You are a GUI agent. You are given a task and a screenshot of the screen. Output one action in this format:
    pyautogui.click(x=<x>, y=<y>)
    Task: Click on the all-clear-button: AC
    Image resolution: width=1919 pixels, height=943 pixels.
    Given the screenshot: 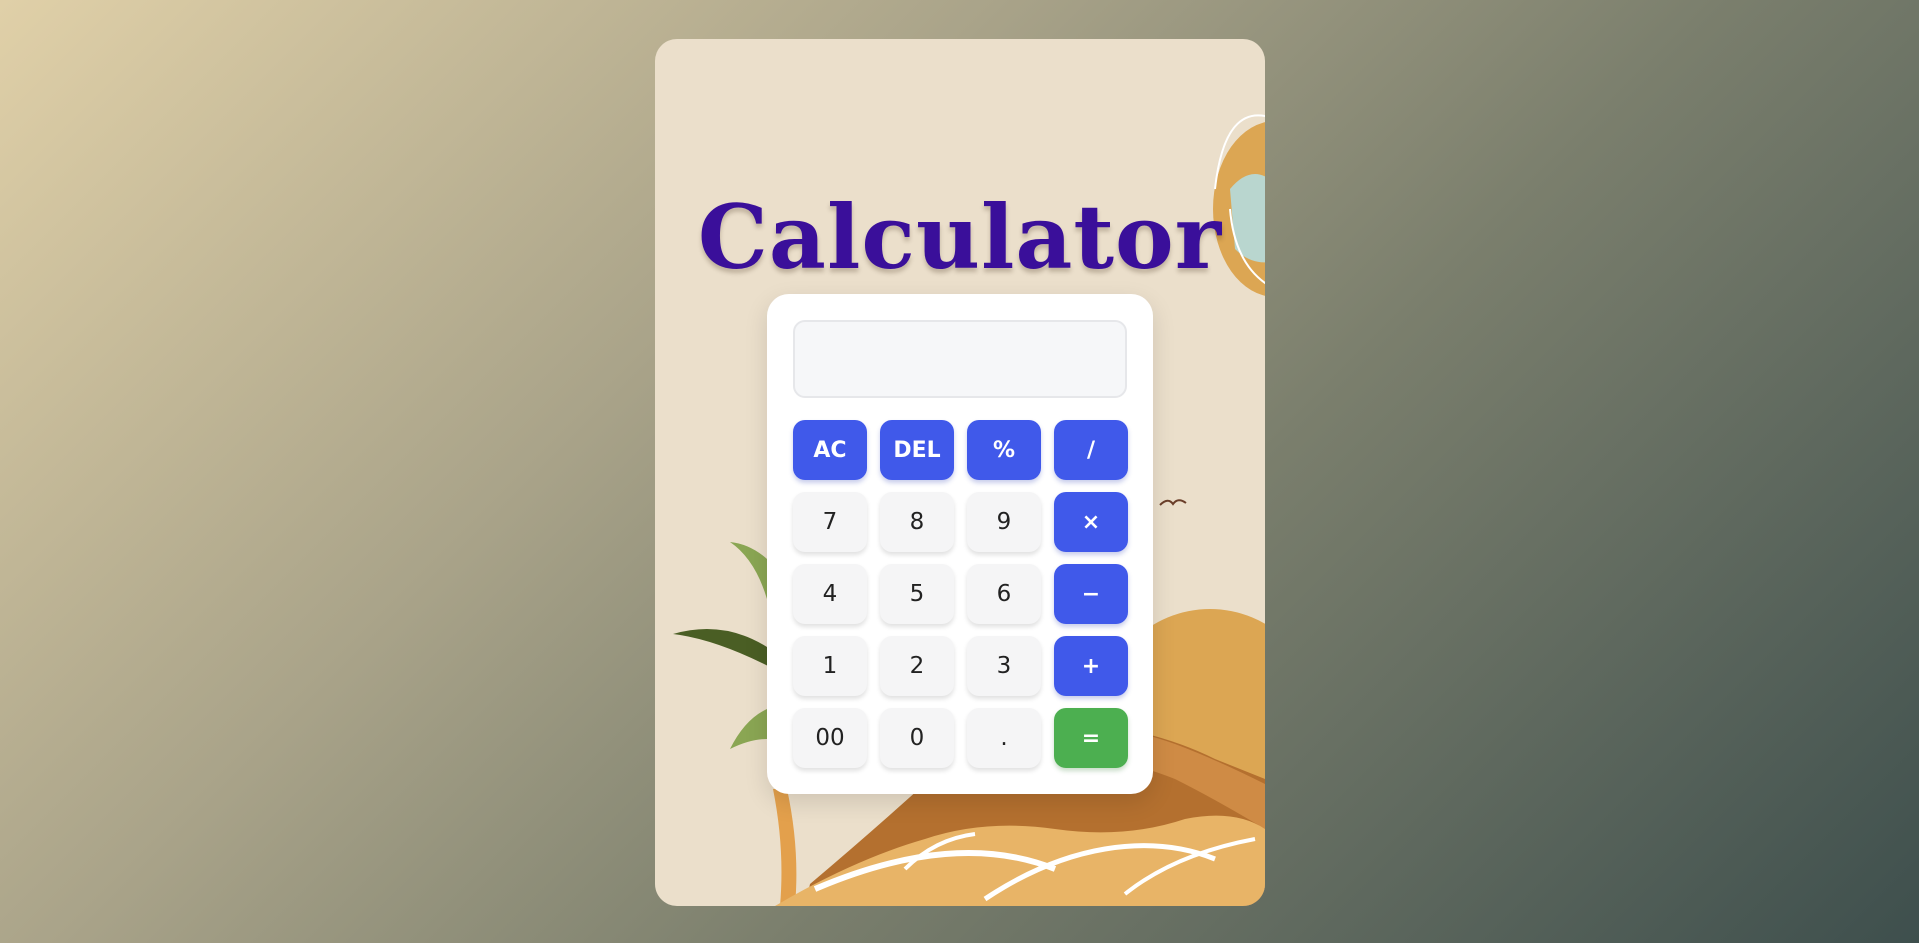 What is the action you would take?
    pyautogui.click(x=830, y=450)
    